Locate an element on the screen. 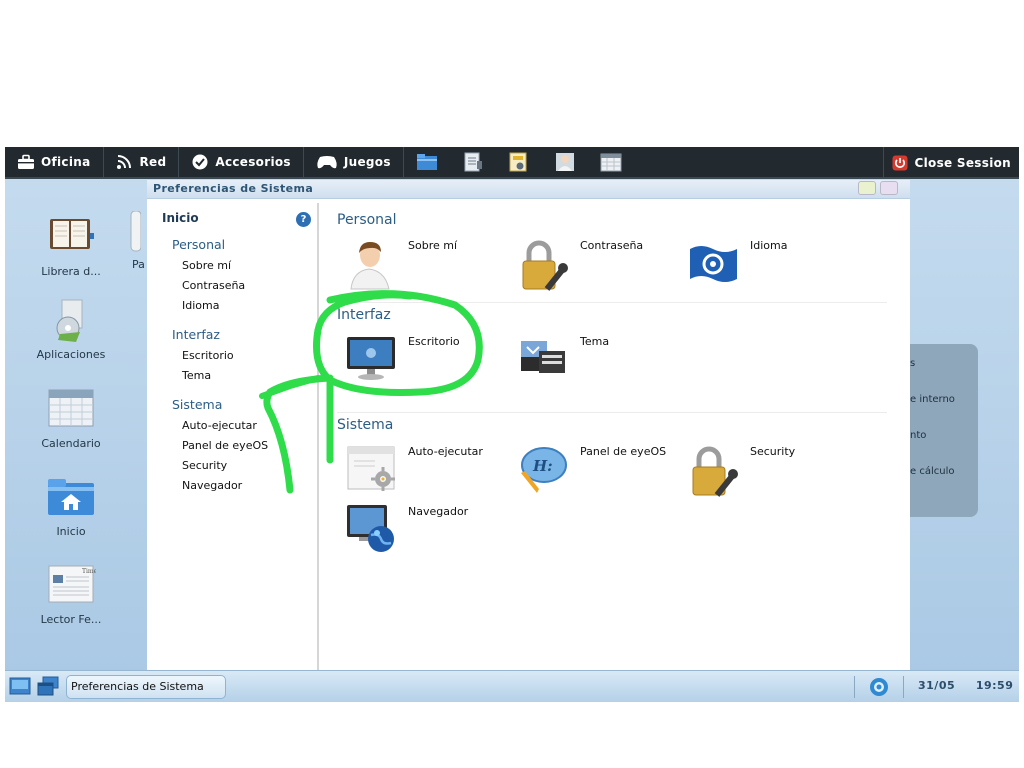 The width and height of the screenshot is (1024, 768). menu-accesorios: Accesorios is located at coordinates (241, 162).